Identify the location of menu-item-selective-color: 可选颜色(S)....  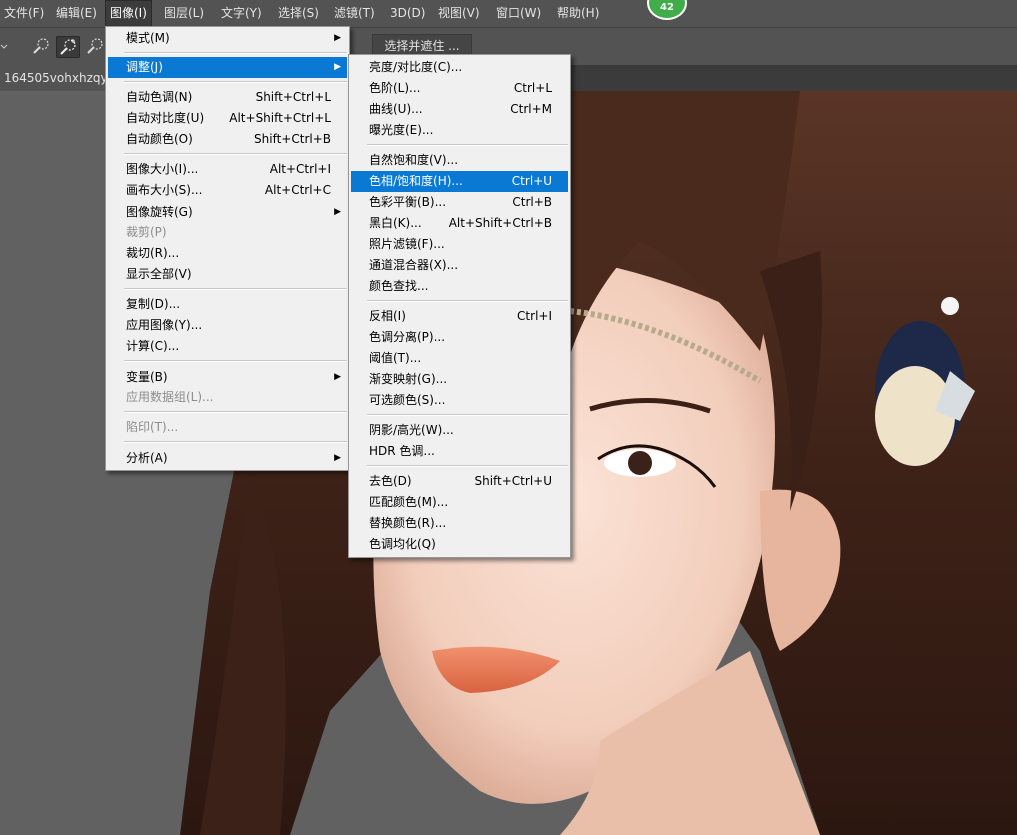
(459, 400).